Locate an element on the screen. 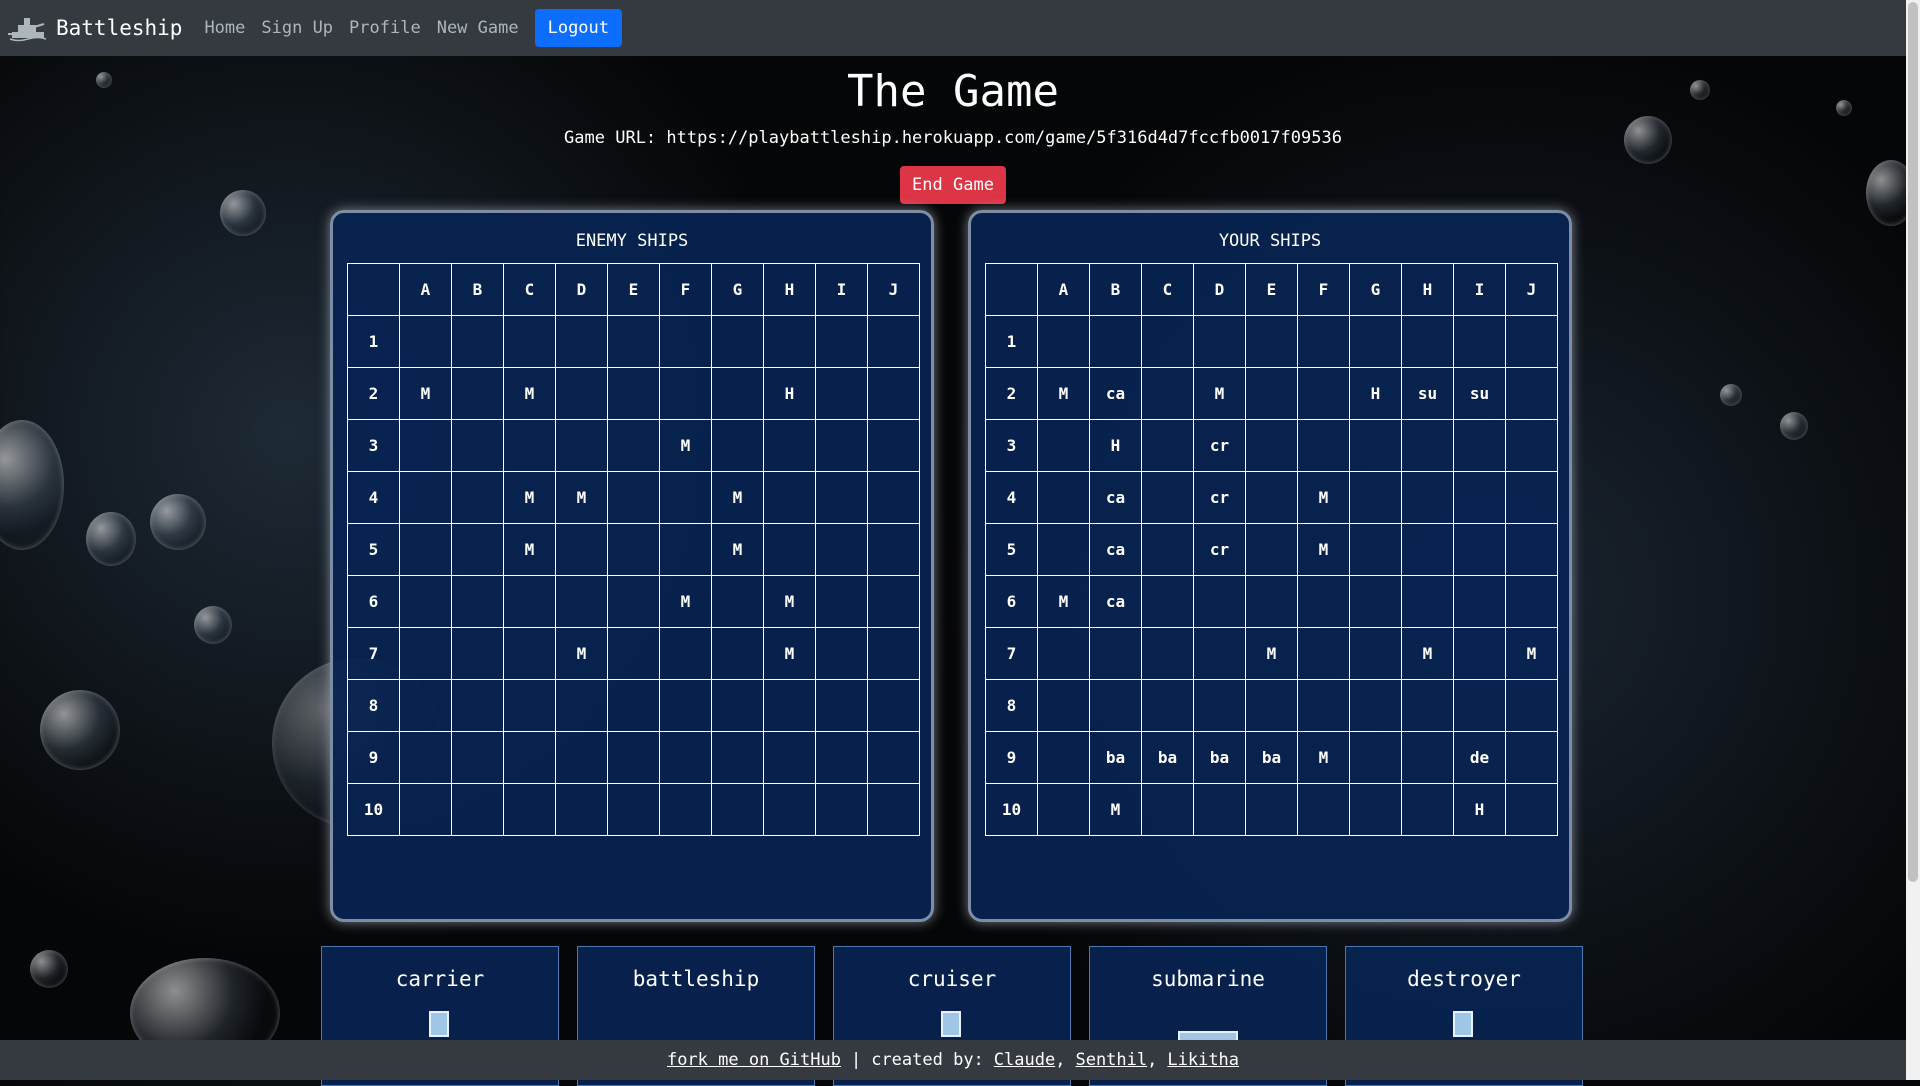 The image size is (1920, 1086). nav-home: Home is located at coordinates (224, 28).